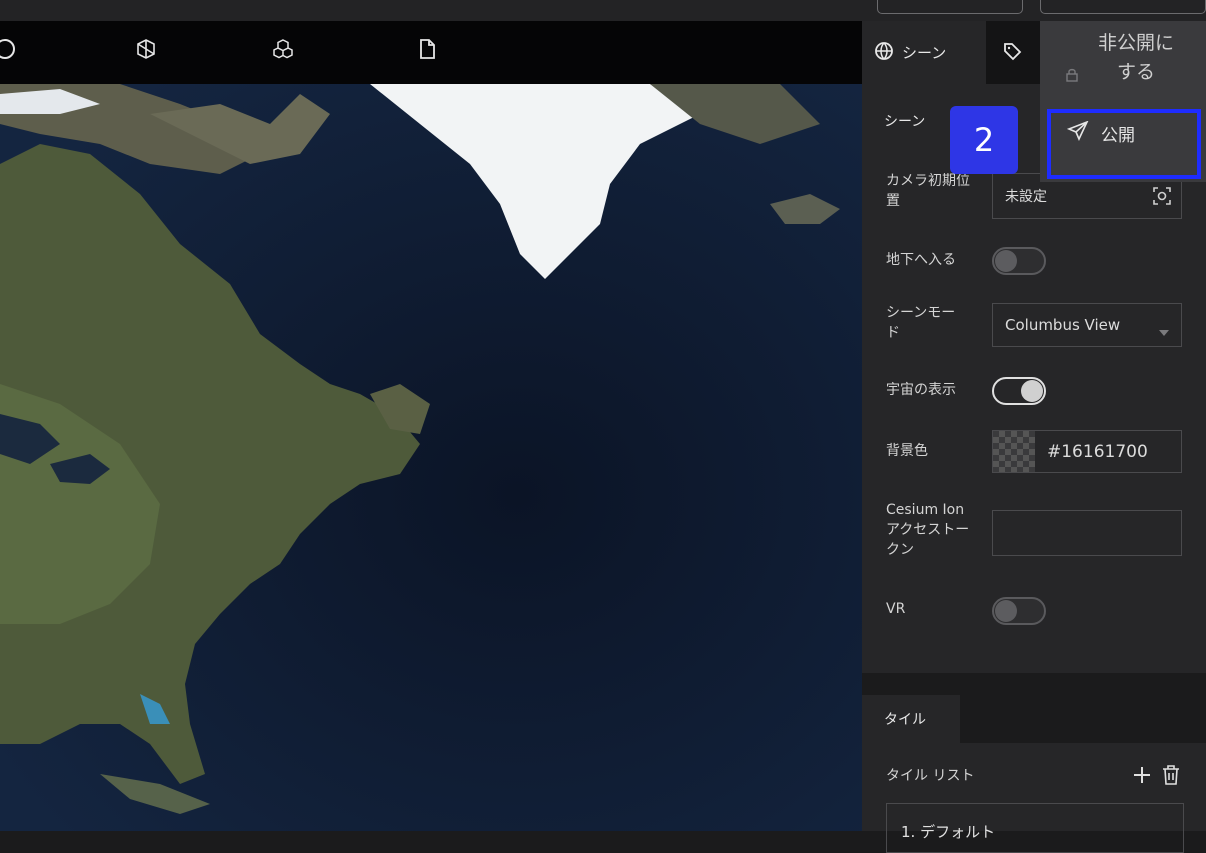 The width and height of the screenshot is (1206, 853). Describe the element at coordinates (1142, 777) in the screenshot. I see `add-icon` at that location.